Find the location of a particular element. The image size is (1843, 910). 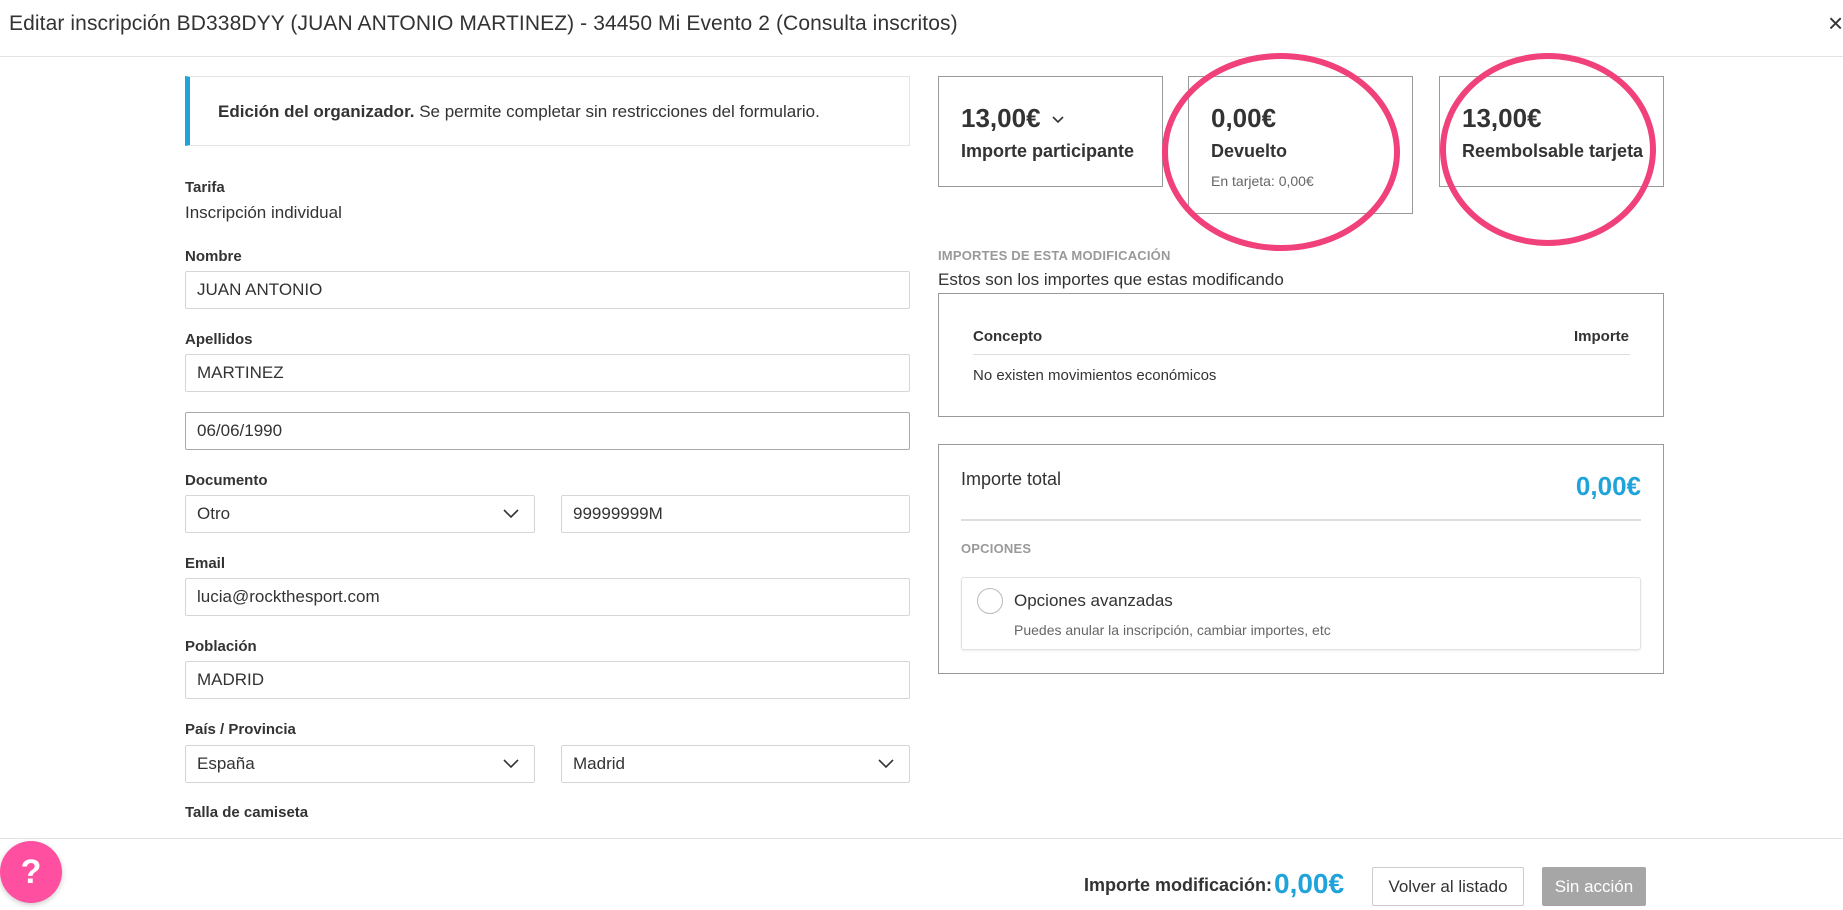

pais-select: España is located at coordinates (360, 764).